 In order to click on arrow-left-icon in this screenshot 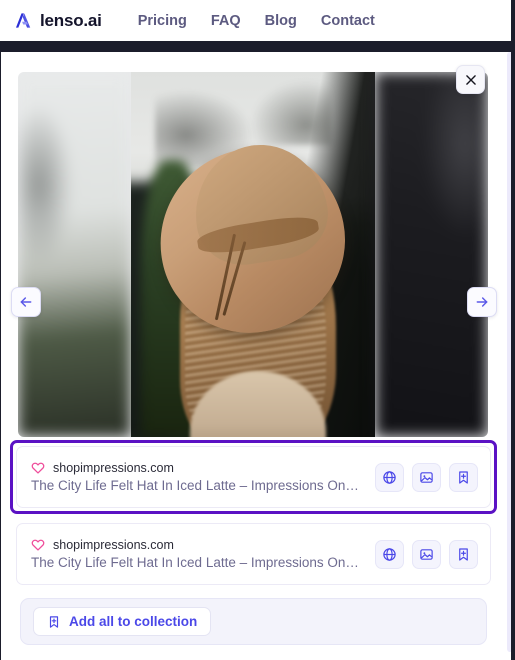, I will do `click(26, 302)`.